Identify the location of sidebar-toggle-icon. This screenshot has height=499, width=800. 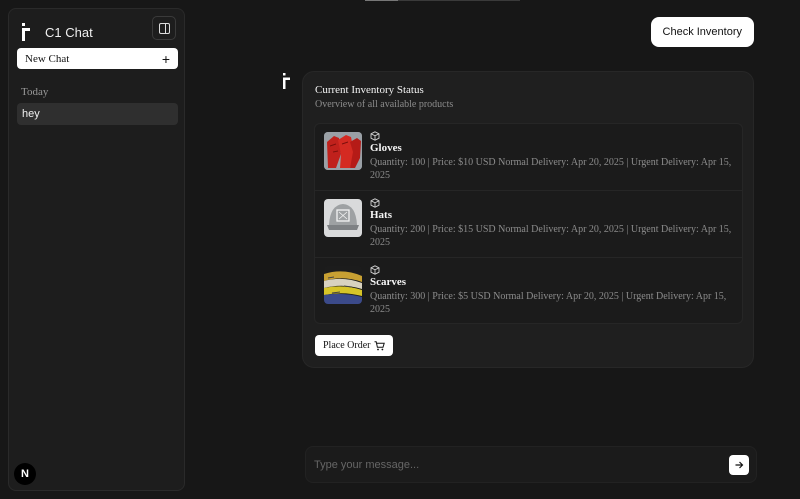
(164, 28).